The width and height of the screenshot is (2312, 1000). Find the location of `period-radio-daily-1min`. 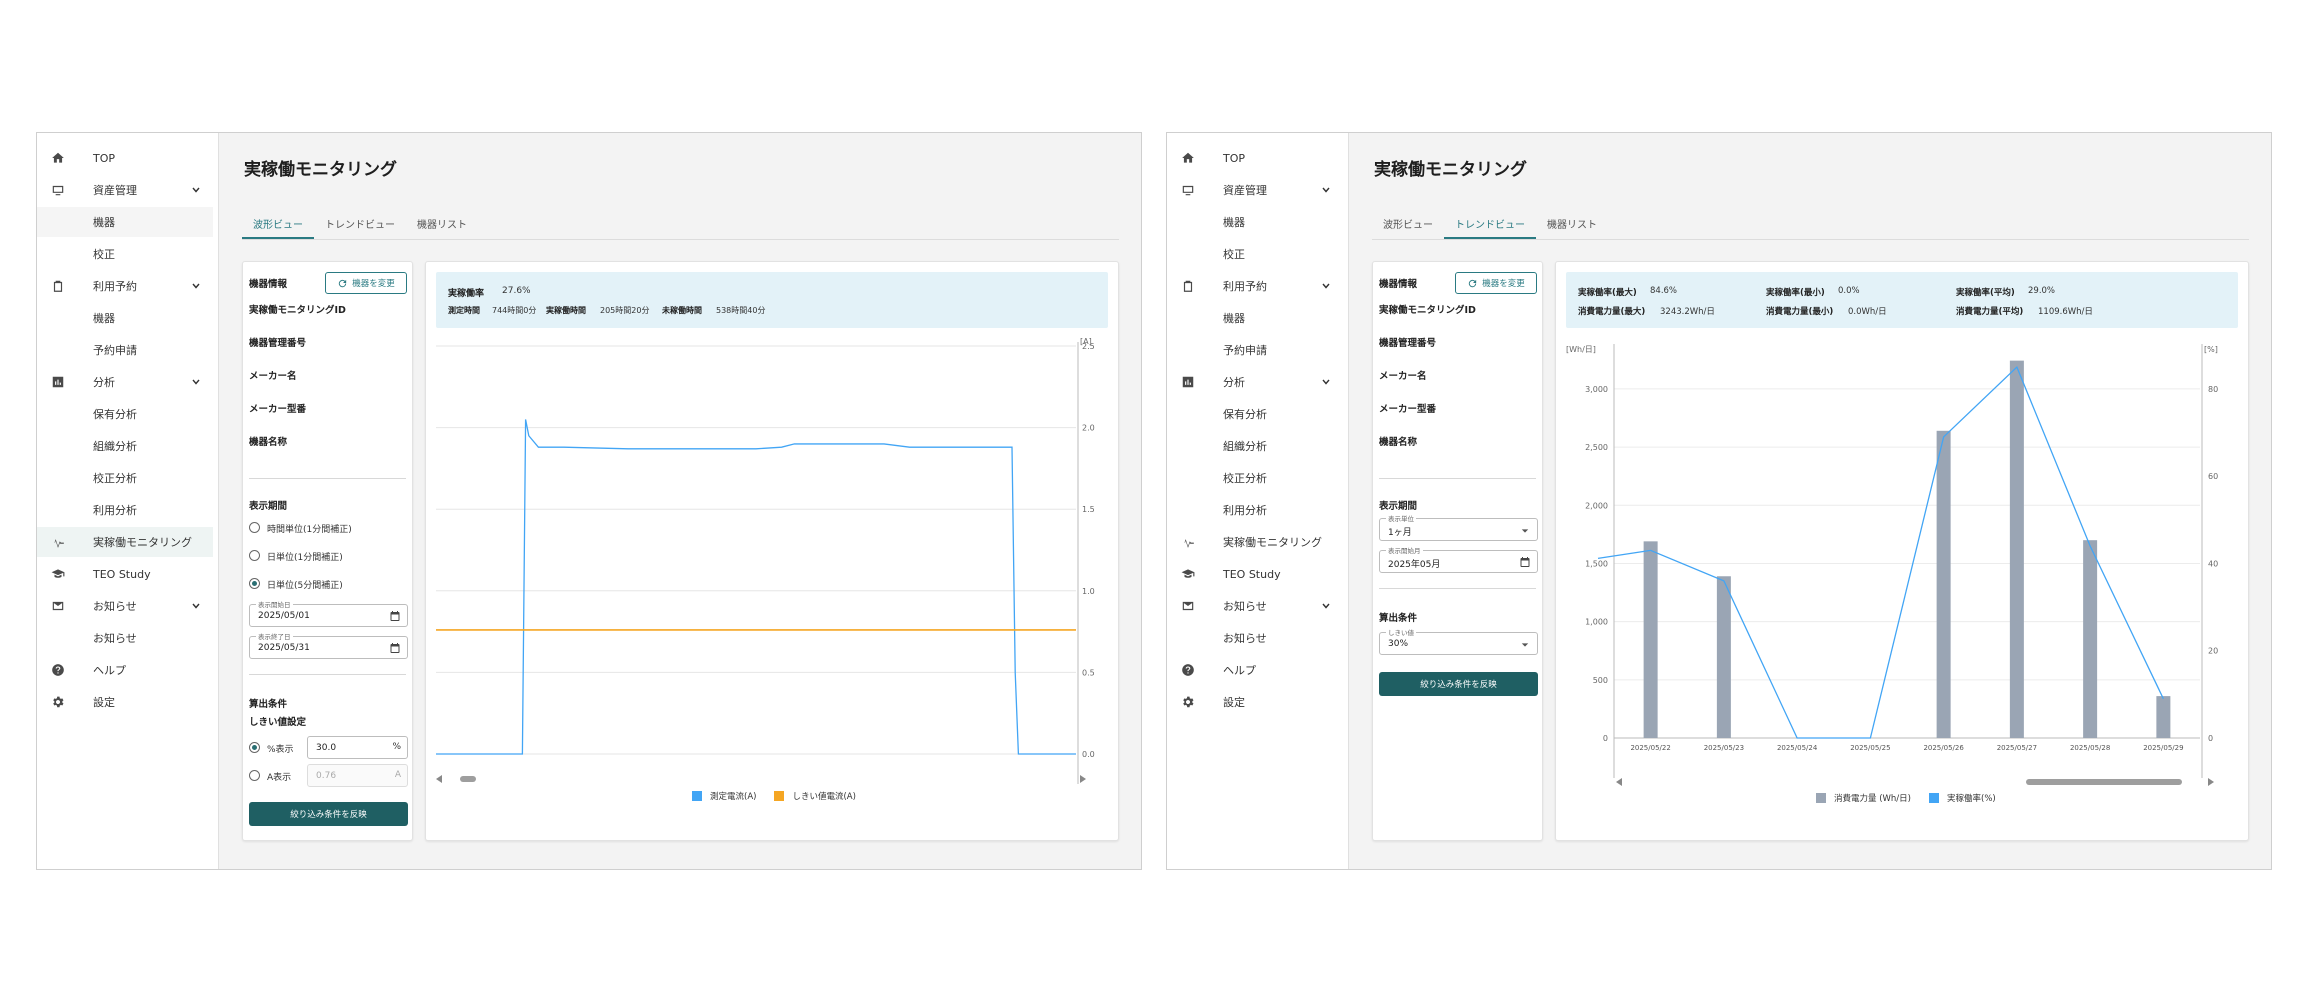

period-radio-daily-1min is located at coordinates (254, 555).